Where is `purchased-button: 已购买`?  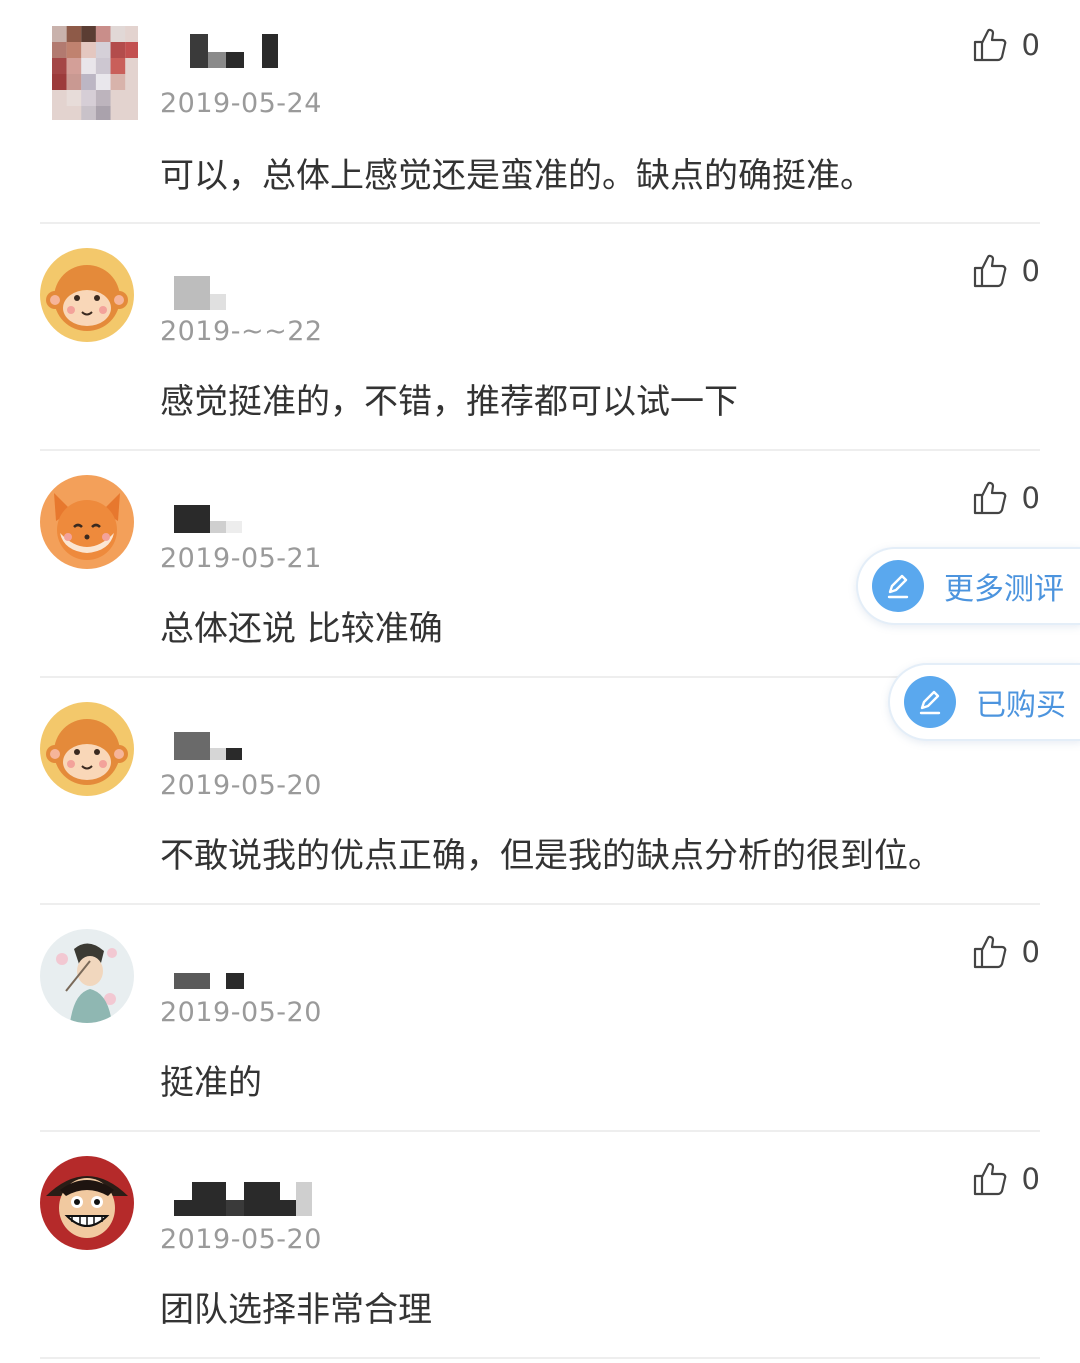 purchased-button: 已购买 is located at coordinates (984, 702).